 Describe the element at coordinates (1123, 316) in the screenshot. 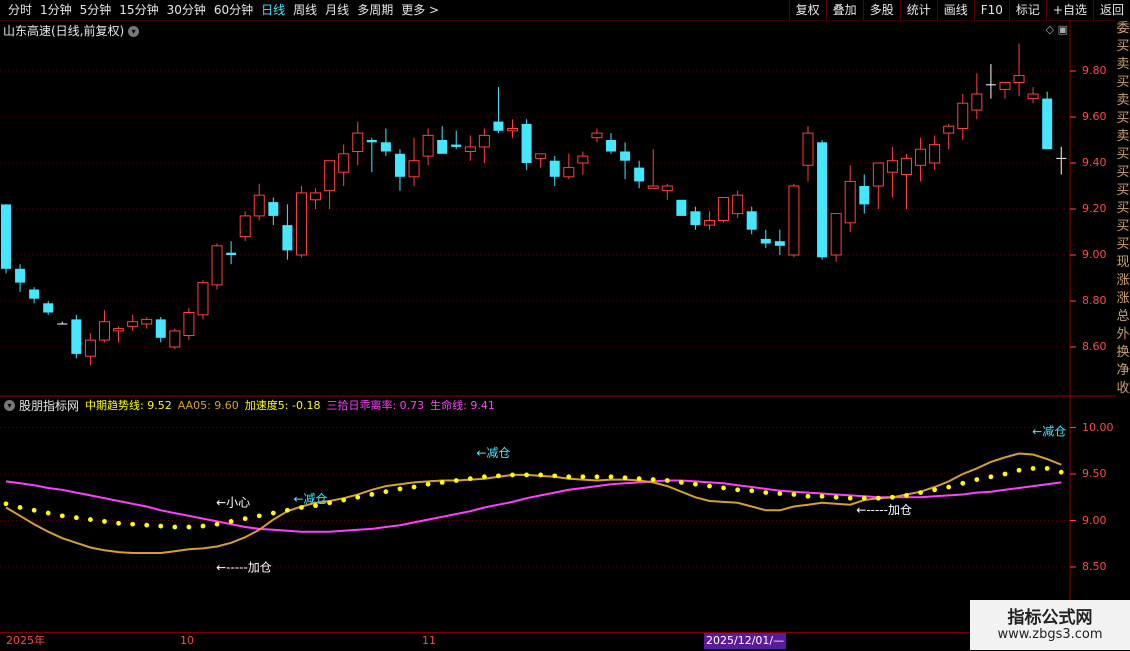

I see `quote-panel-char: 总` at that location.